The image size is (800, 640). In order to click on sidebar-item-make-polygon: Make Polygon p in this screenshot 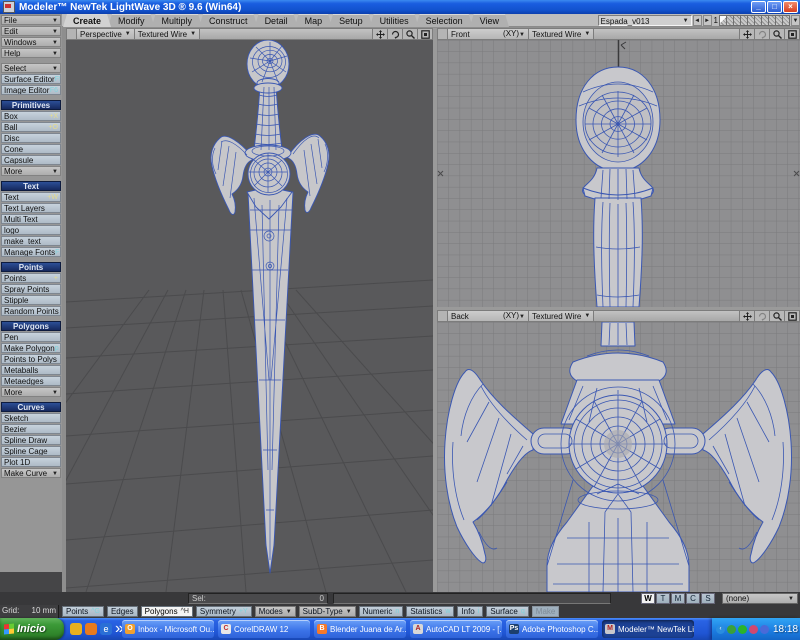, I will do `click(31, 348)`.